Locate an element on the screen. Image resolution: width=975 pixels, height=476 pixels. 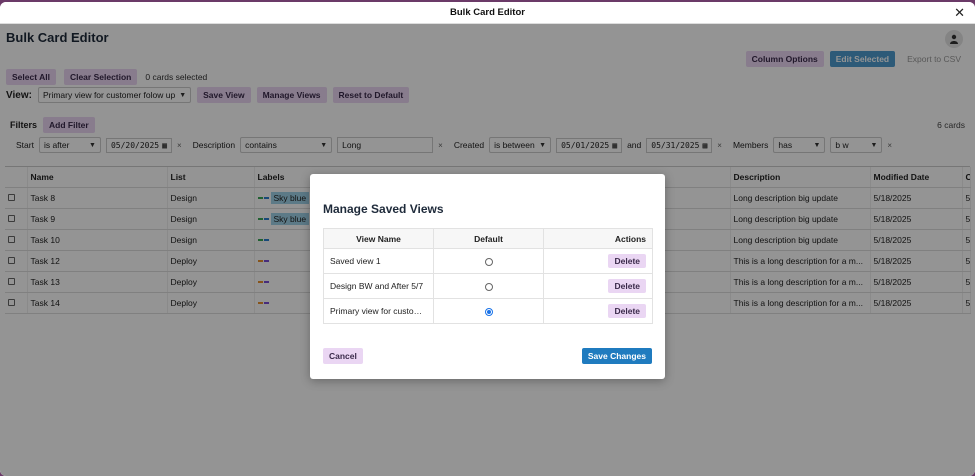
view-name-cell: Saved view 1 is located at coordinates (378, 261).